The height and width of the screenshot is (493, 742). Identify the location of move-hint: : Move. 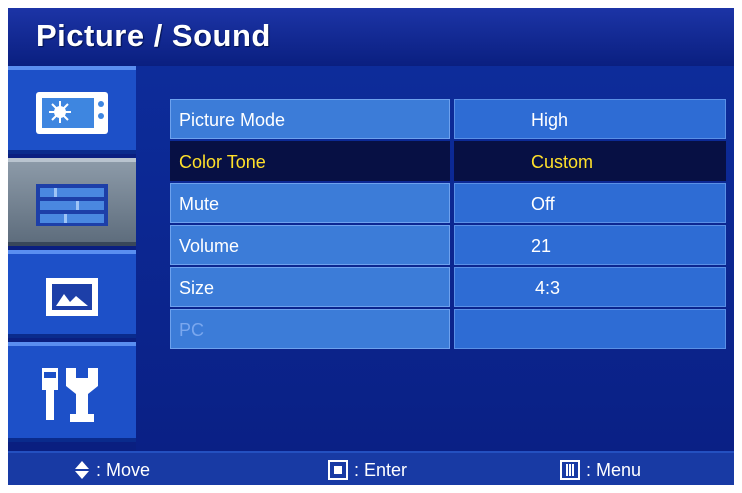
(112, 470).